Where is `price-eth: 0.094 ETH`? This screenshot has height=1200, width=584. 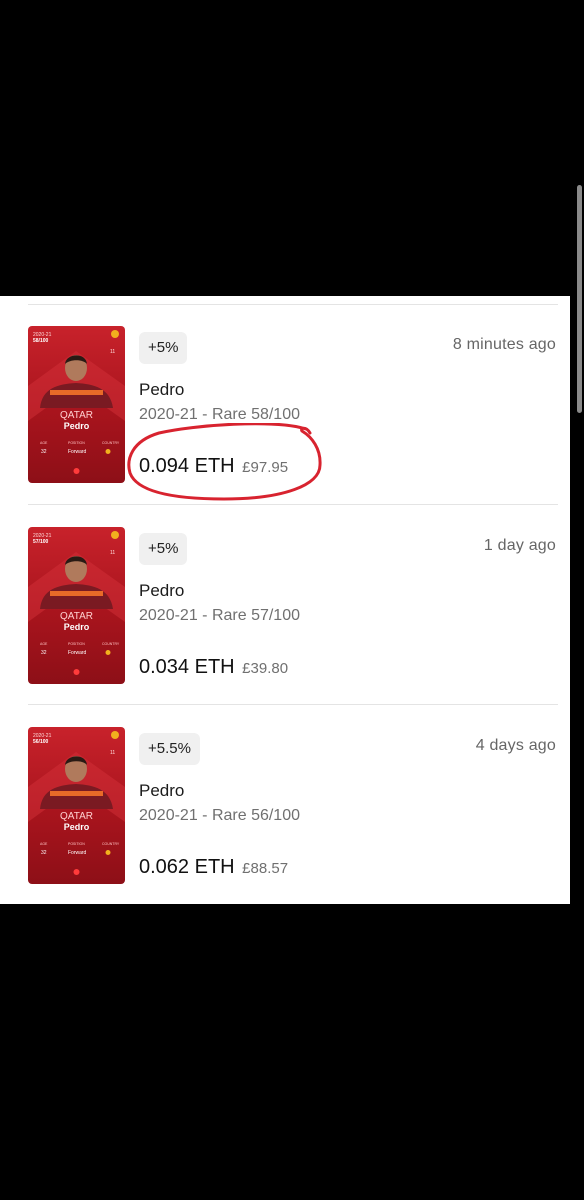
price-eth: 0.094 ETH is located at coordinates (187, 466).